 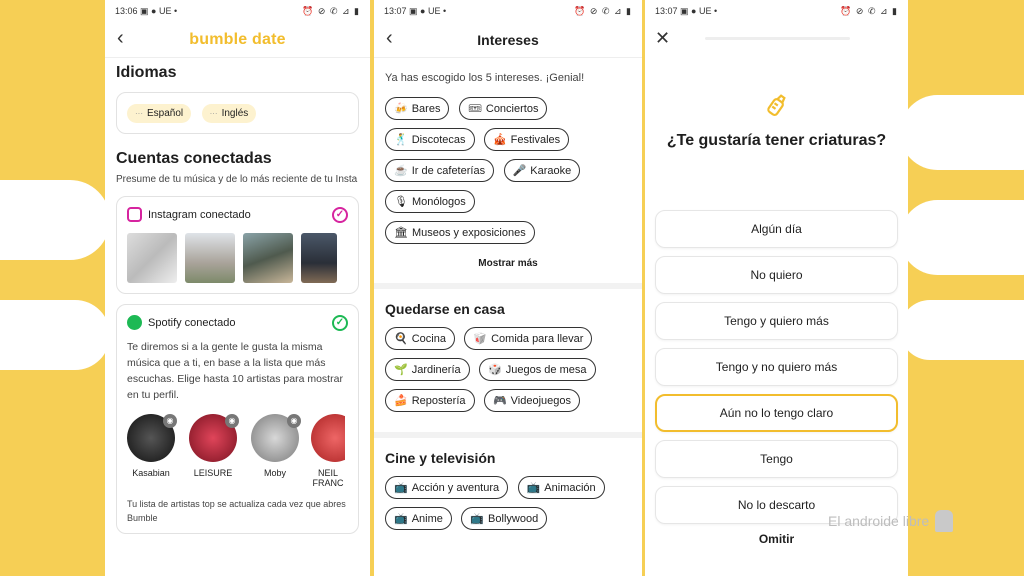 I want to click on status-time: 13:06, so click(x=126, y=10).